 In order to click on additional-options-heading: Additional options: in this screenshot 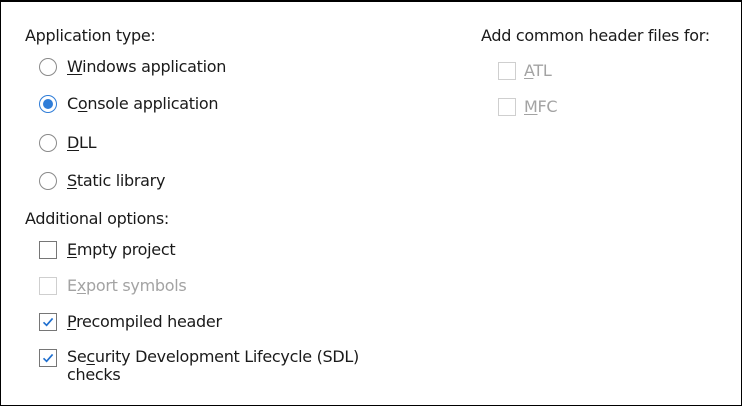, I will do `click(97, 218)`.